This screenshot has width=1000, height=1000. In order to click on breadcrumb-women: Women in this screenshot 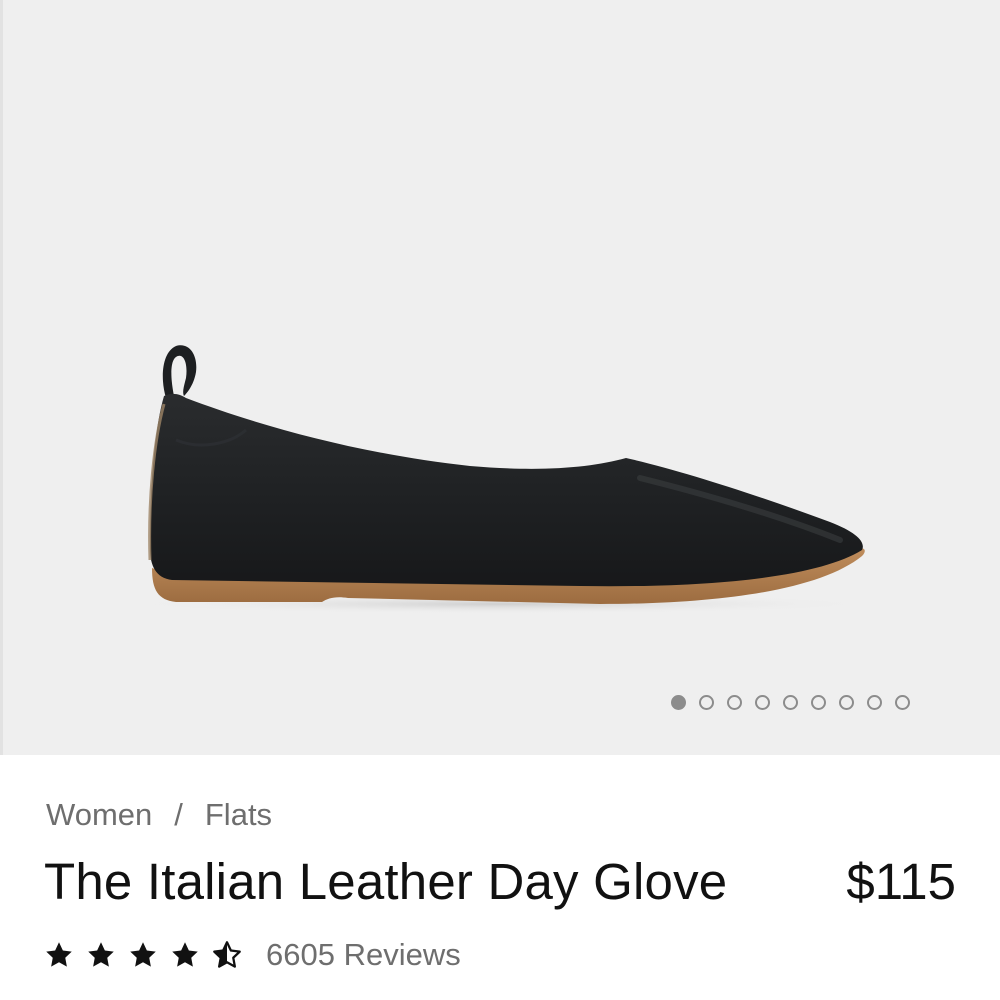, I will do `click(99, 815)`.